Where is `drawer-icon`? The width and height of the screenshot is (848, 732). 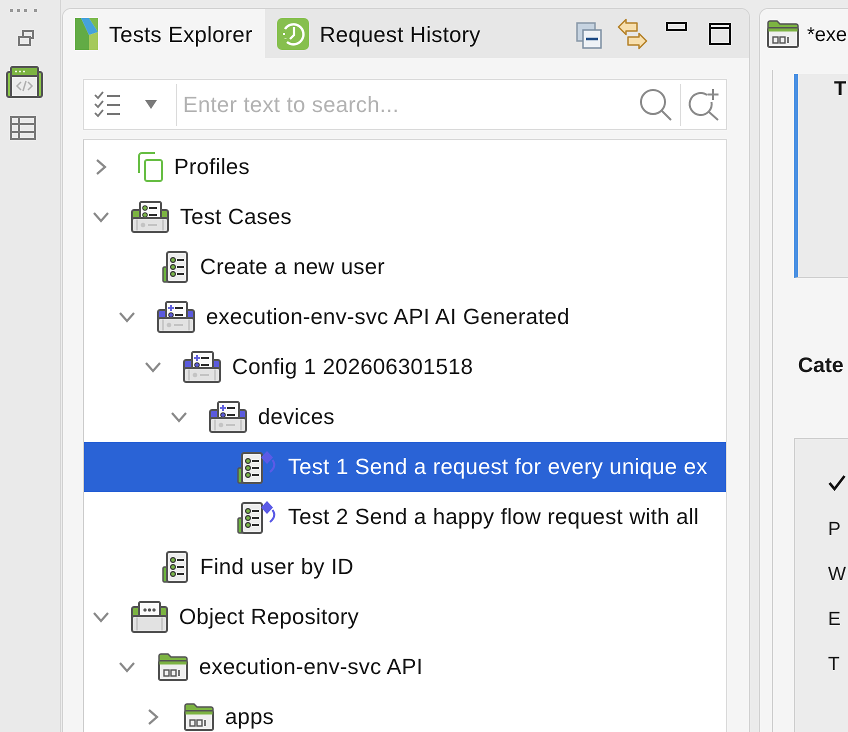 drawer-icon is located at coordinates (149, 617).